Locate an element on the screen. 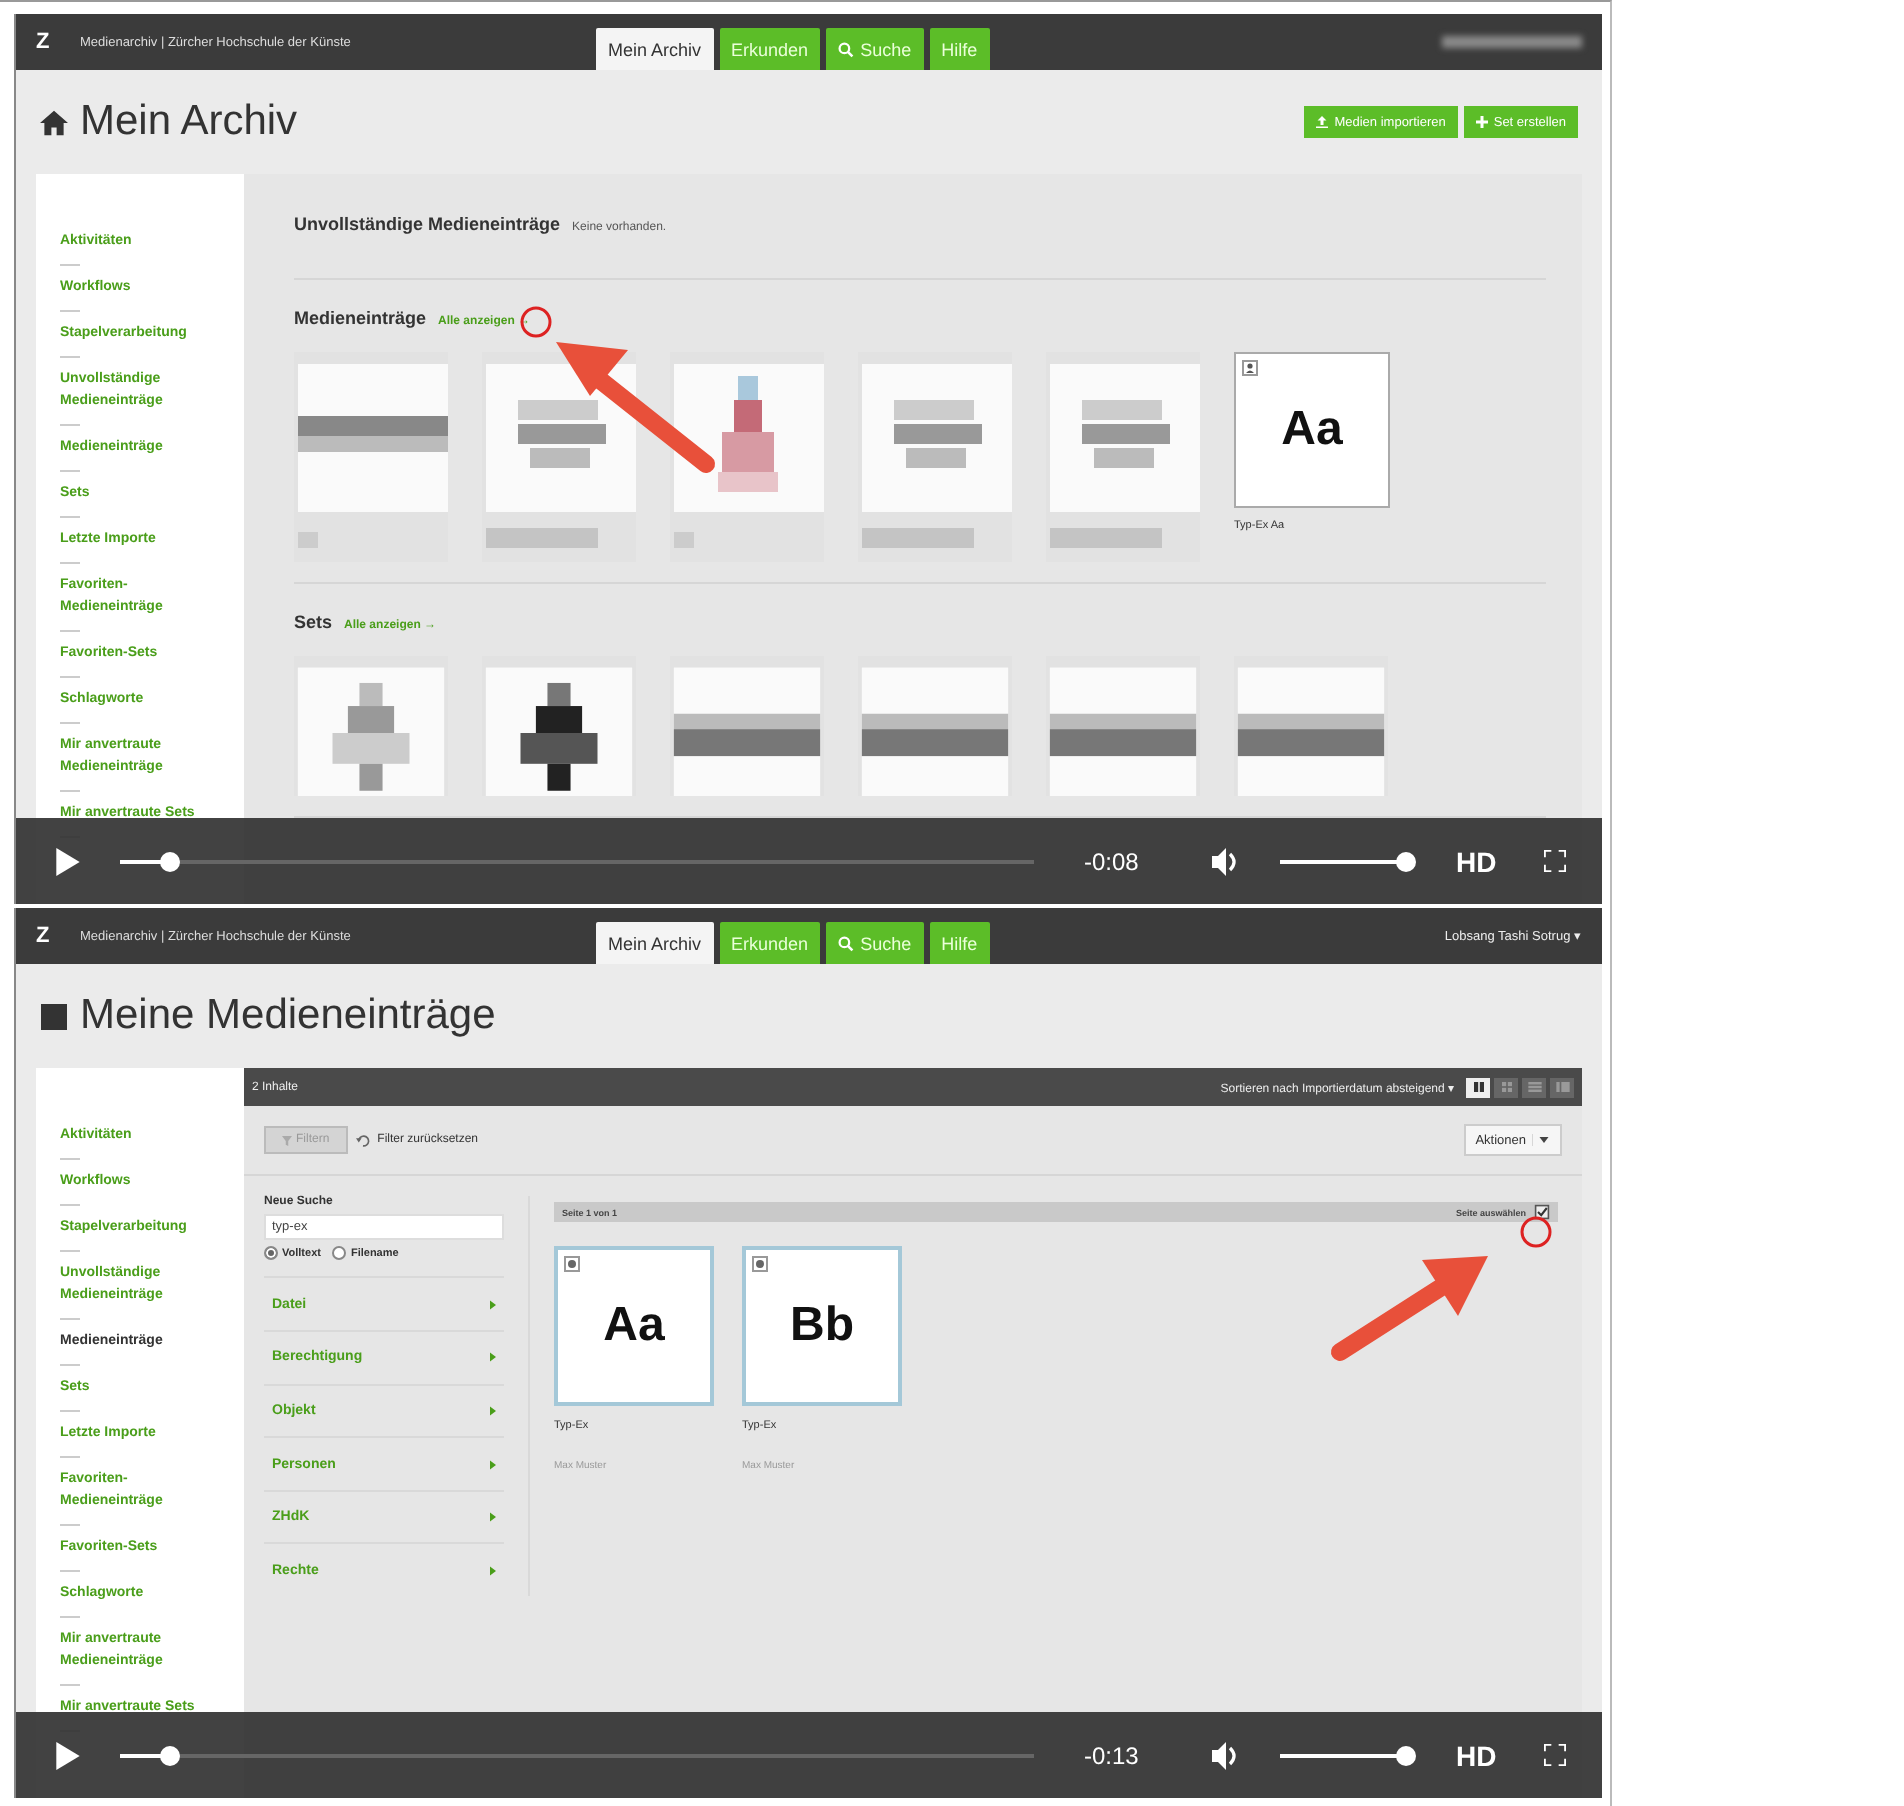 This screenshot has height=1806, width=1904. list-view-button is located at coordinates (1534, 1087).